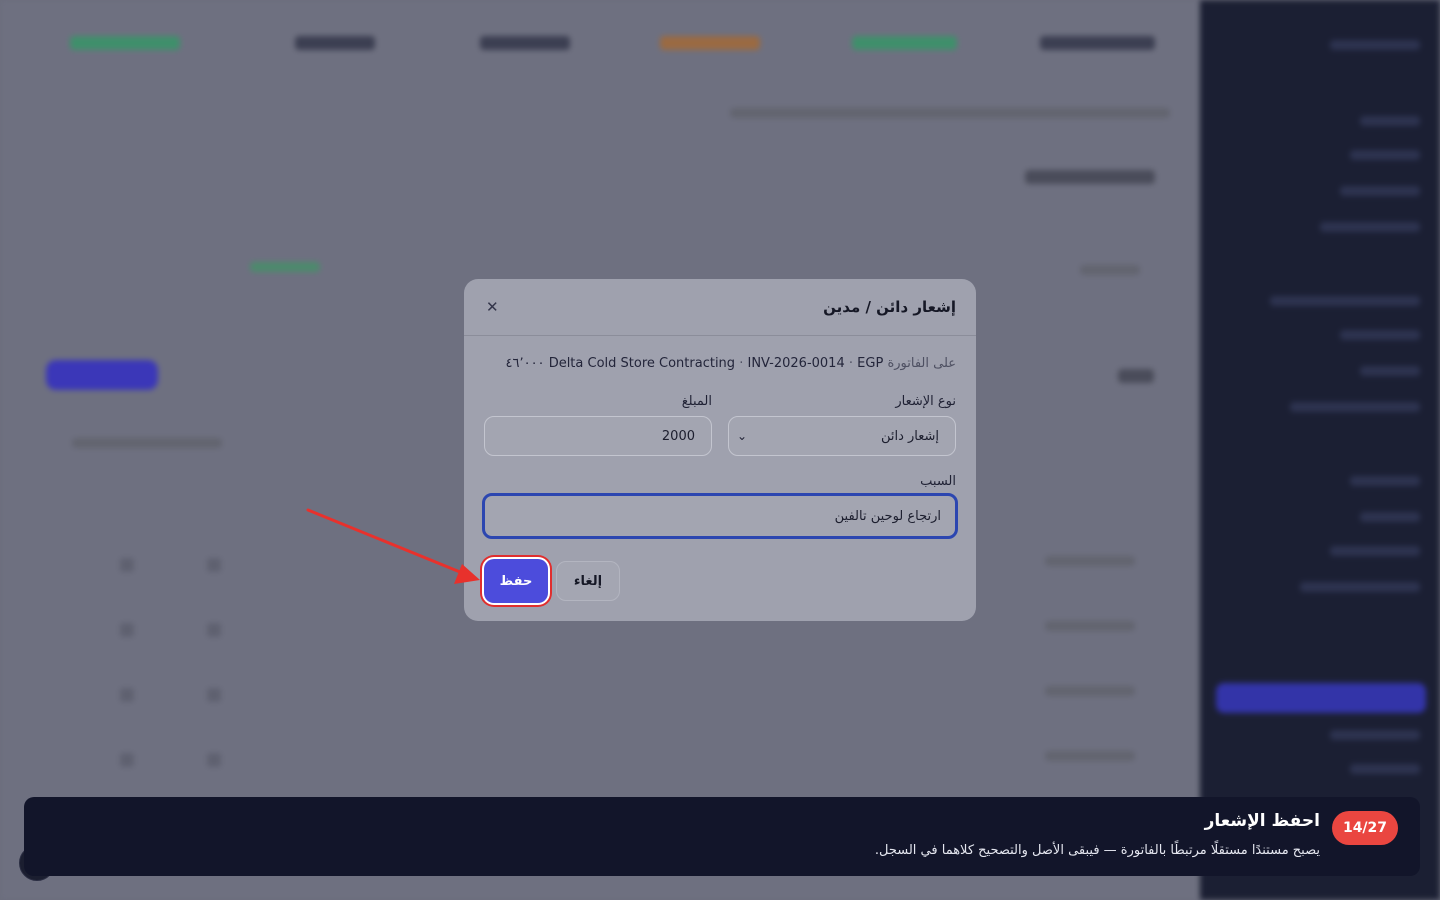  Describe the element at coordinates (642, 363) in the screenshot. I see `customer-name: Delta Cold Store Contracting` at that location.